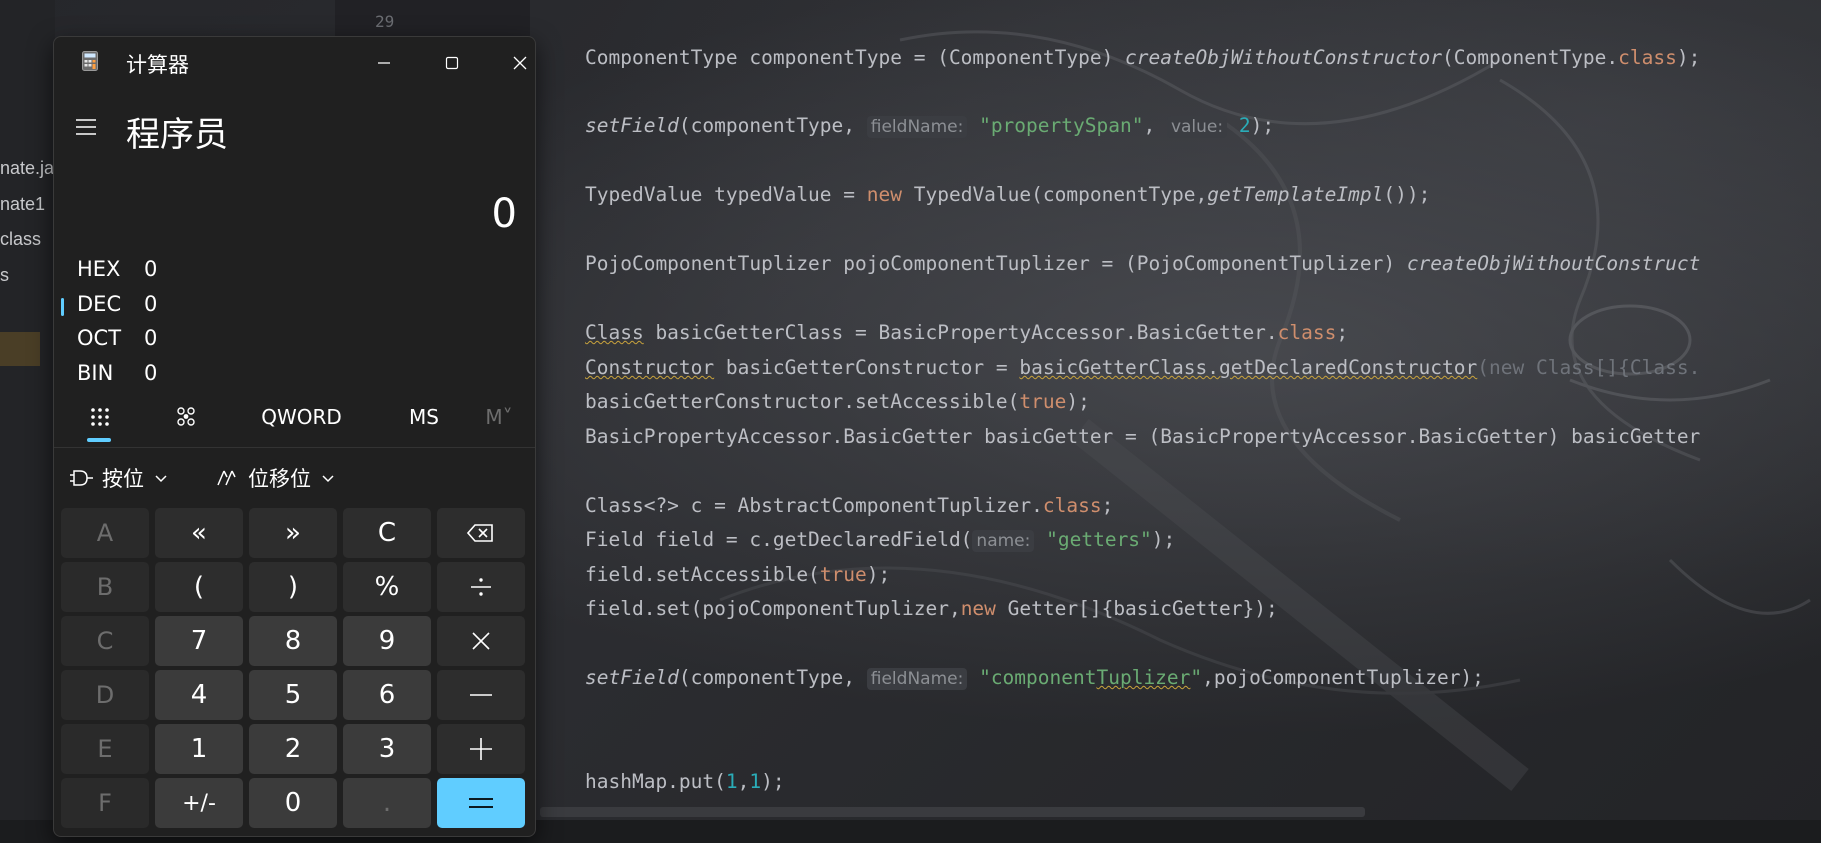 The height and width of the screenshot is (843, 1821). I want to click on key-right-paren: ), so click(293, 587).